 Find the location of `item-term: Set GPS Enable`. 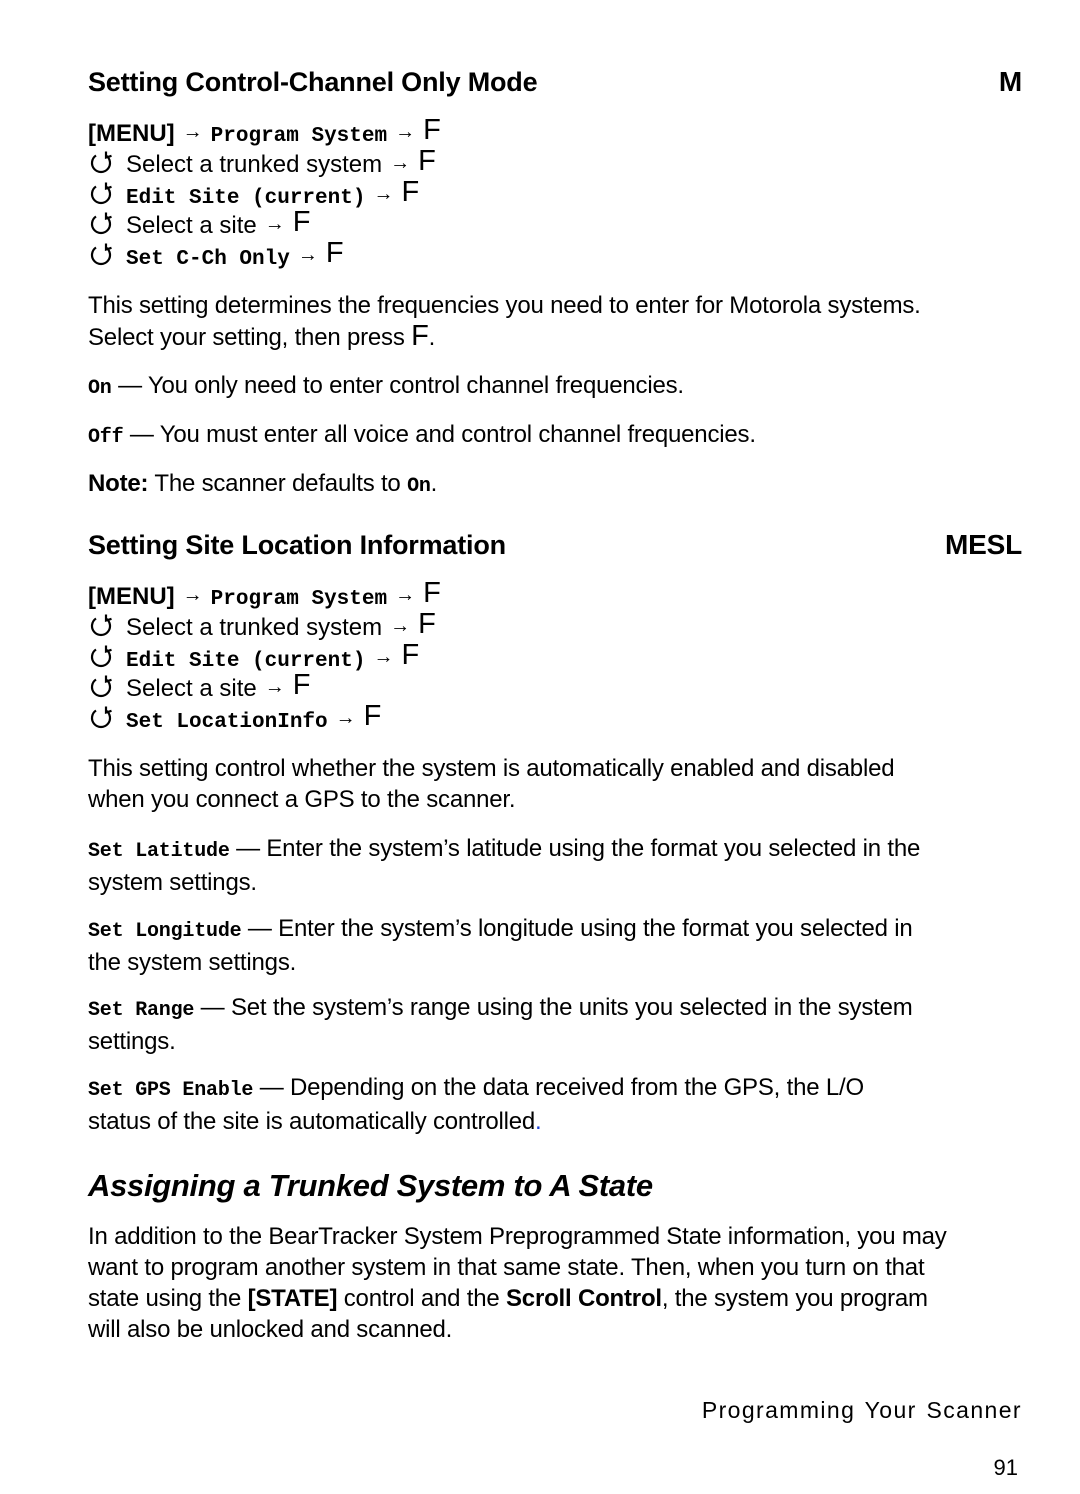

item-term: Set GPS Enable is located at coordinates (171, 1090).